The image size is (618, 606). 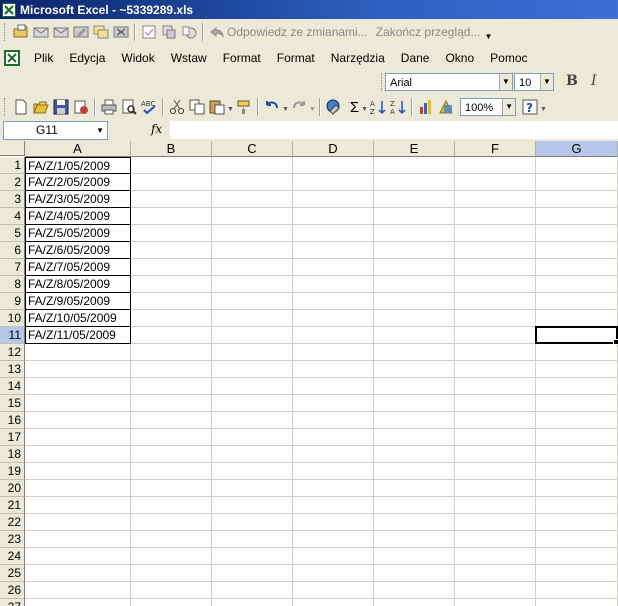 I want to click on cell-d22, so click(x=333, y=522).